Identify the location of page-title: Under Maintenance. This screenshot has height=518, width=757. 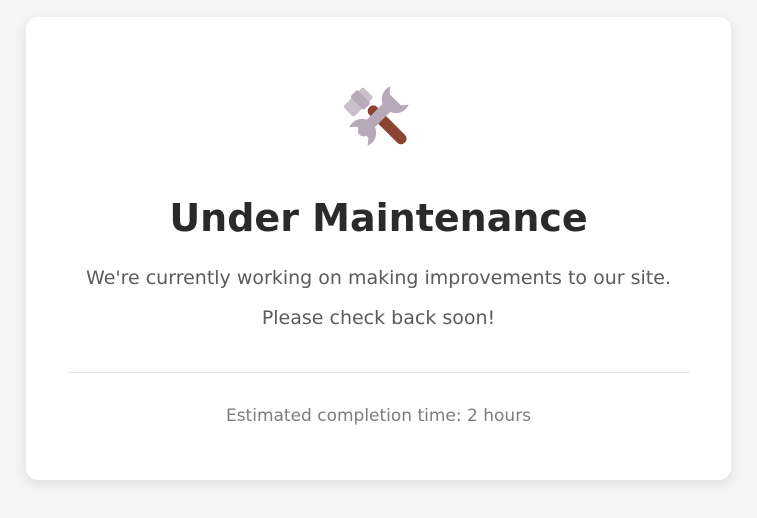
(378, 218).